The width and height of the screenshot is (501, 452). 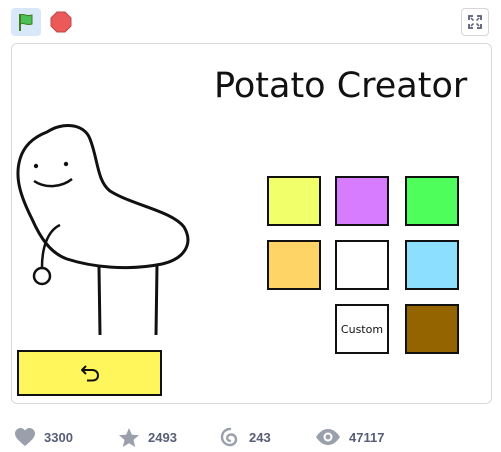 What do you see at coordinates (25, 437) in the screenshot?
I see `heart-icon` at bounding box center [25, 437].